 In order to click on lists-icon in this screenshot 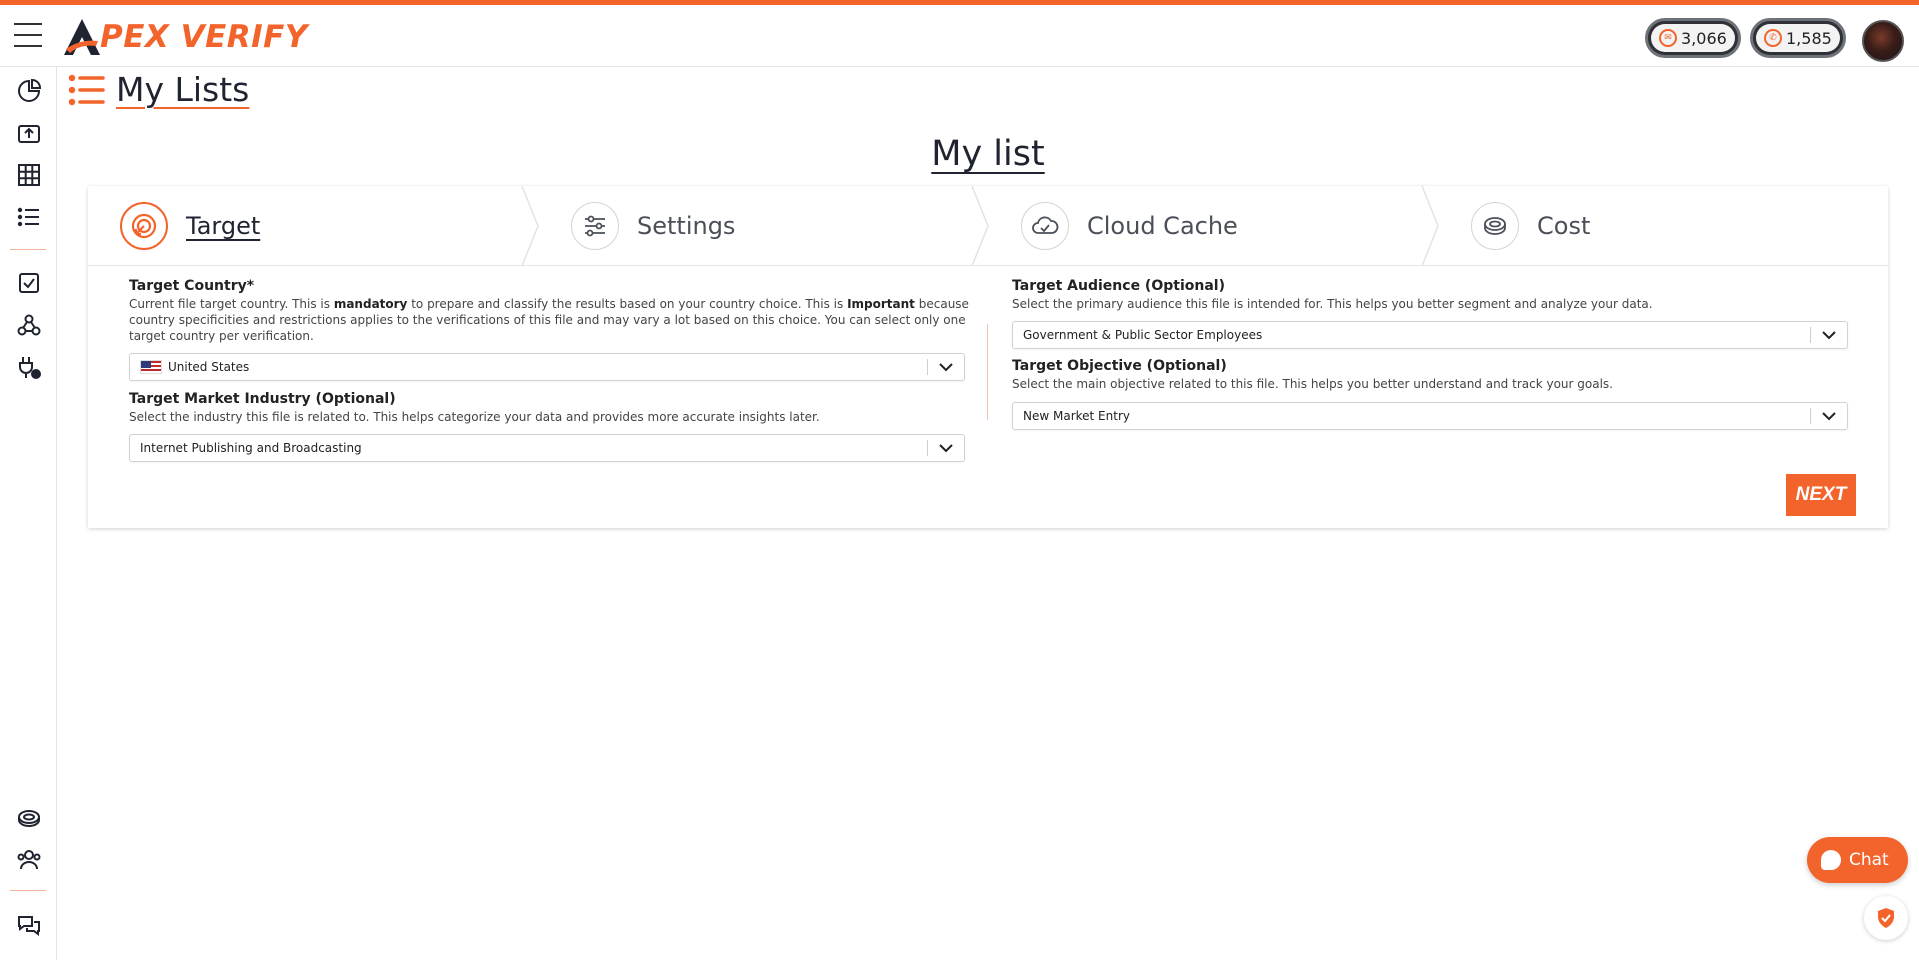, I will do `click(29, 217)`.